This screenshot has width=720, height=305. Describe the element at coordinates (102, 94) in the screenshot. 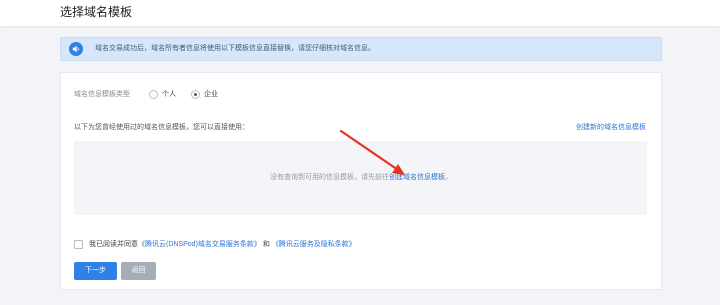

I see `template-type-label: 域名信息模板类型` at that location.